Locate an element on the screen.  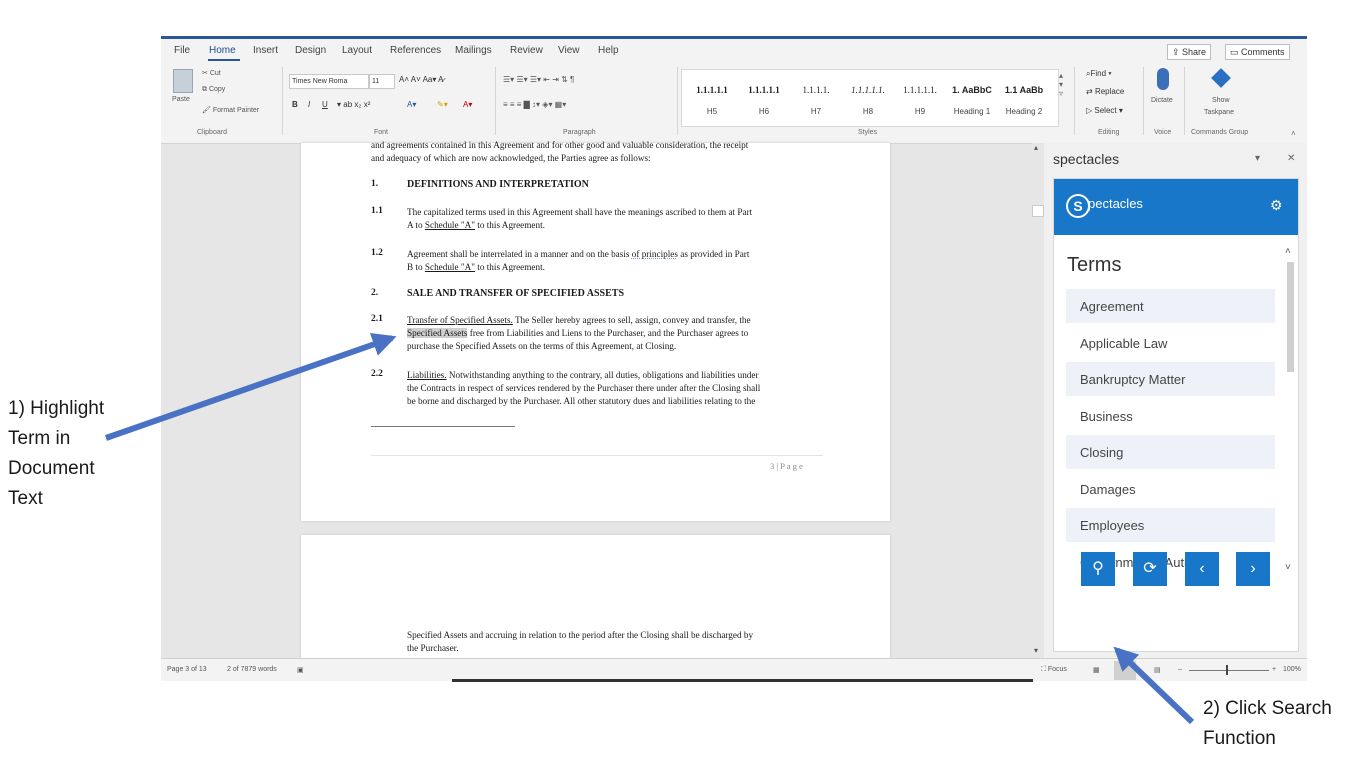
arrow-to-search-button is located at coordinates (1154, 685).